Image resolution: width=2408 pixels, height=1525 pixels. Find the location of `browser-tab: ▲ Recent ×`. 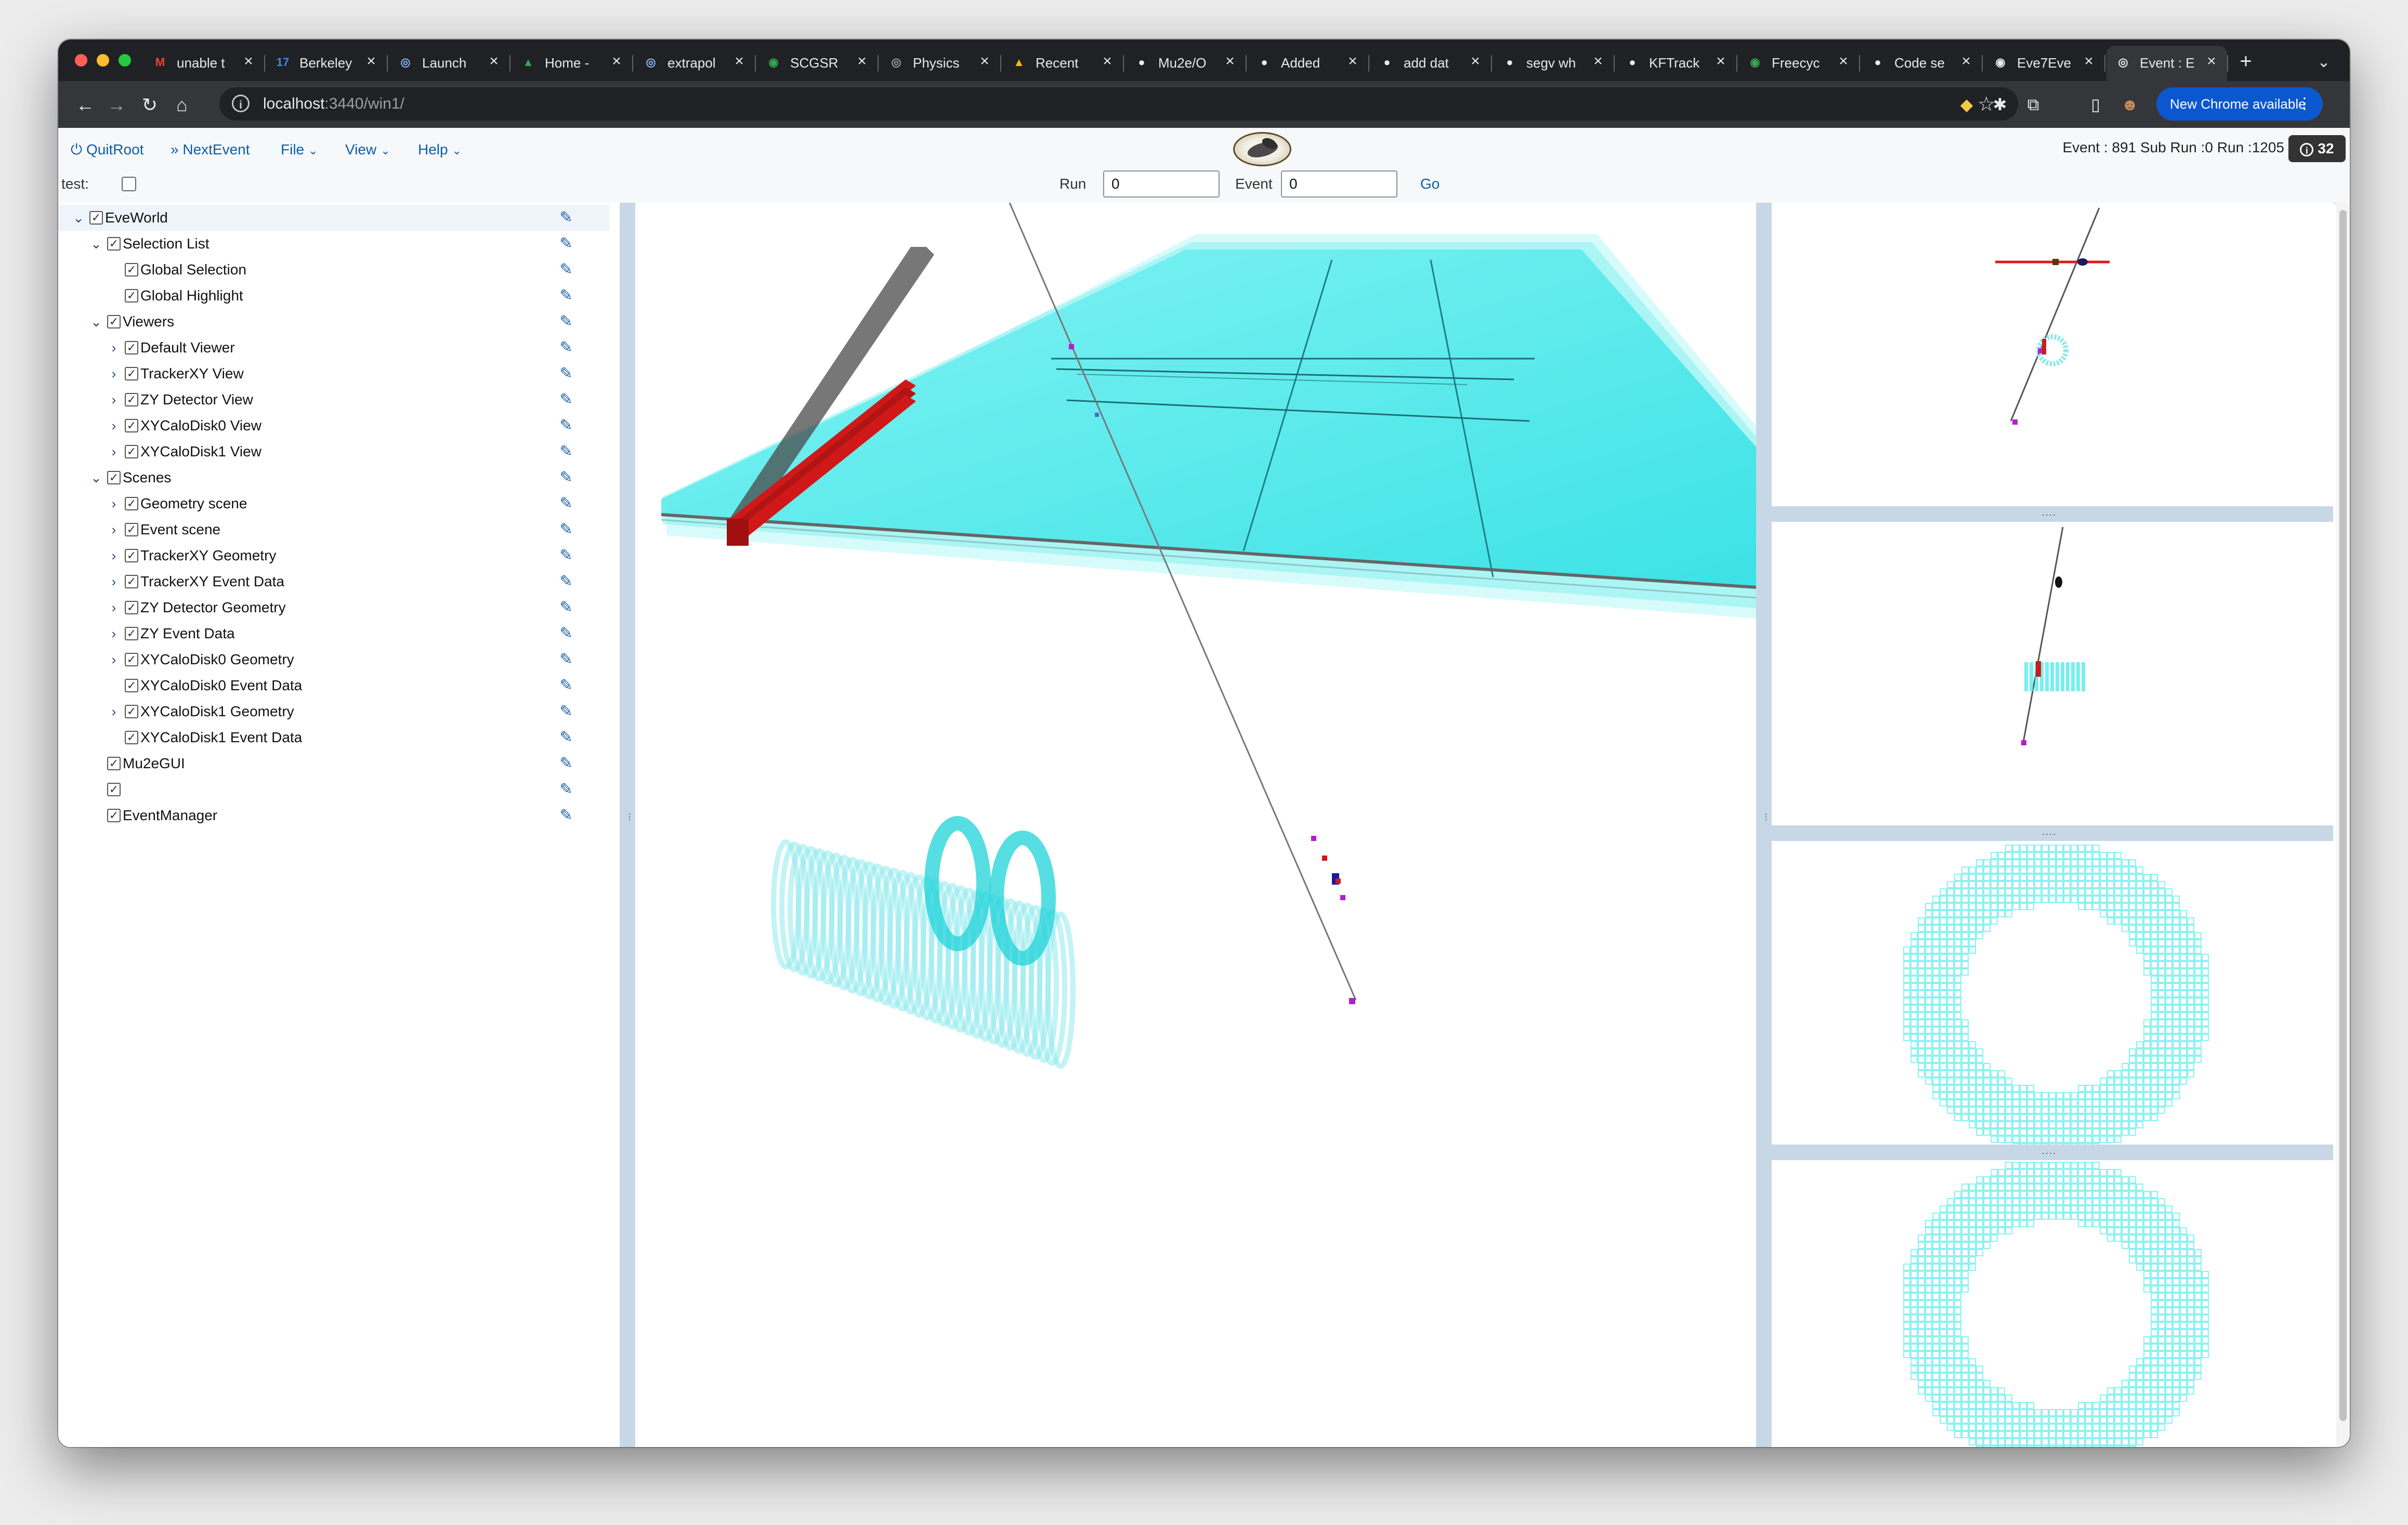

browser-tab: ▲ Recent × is located at coordinates (1063, 63).